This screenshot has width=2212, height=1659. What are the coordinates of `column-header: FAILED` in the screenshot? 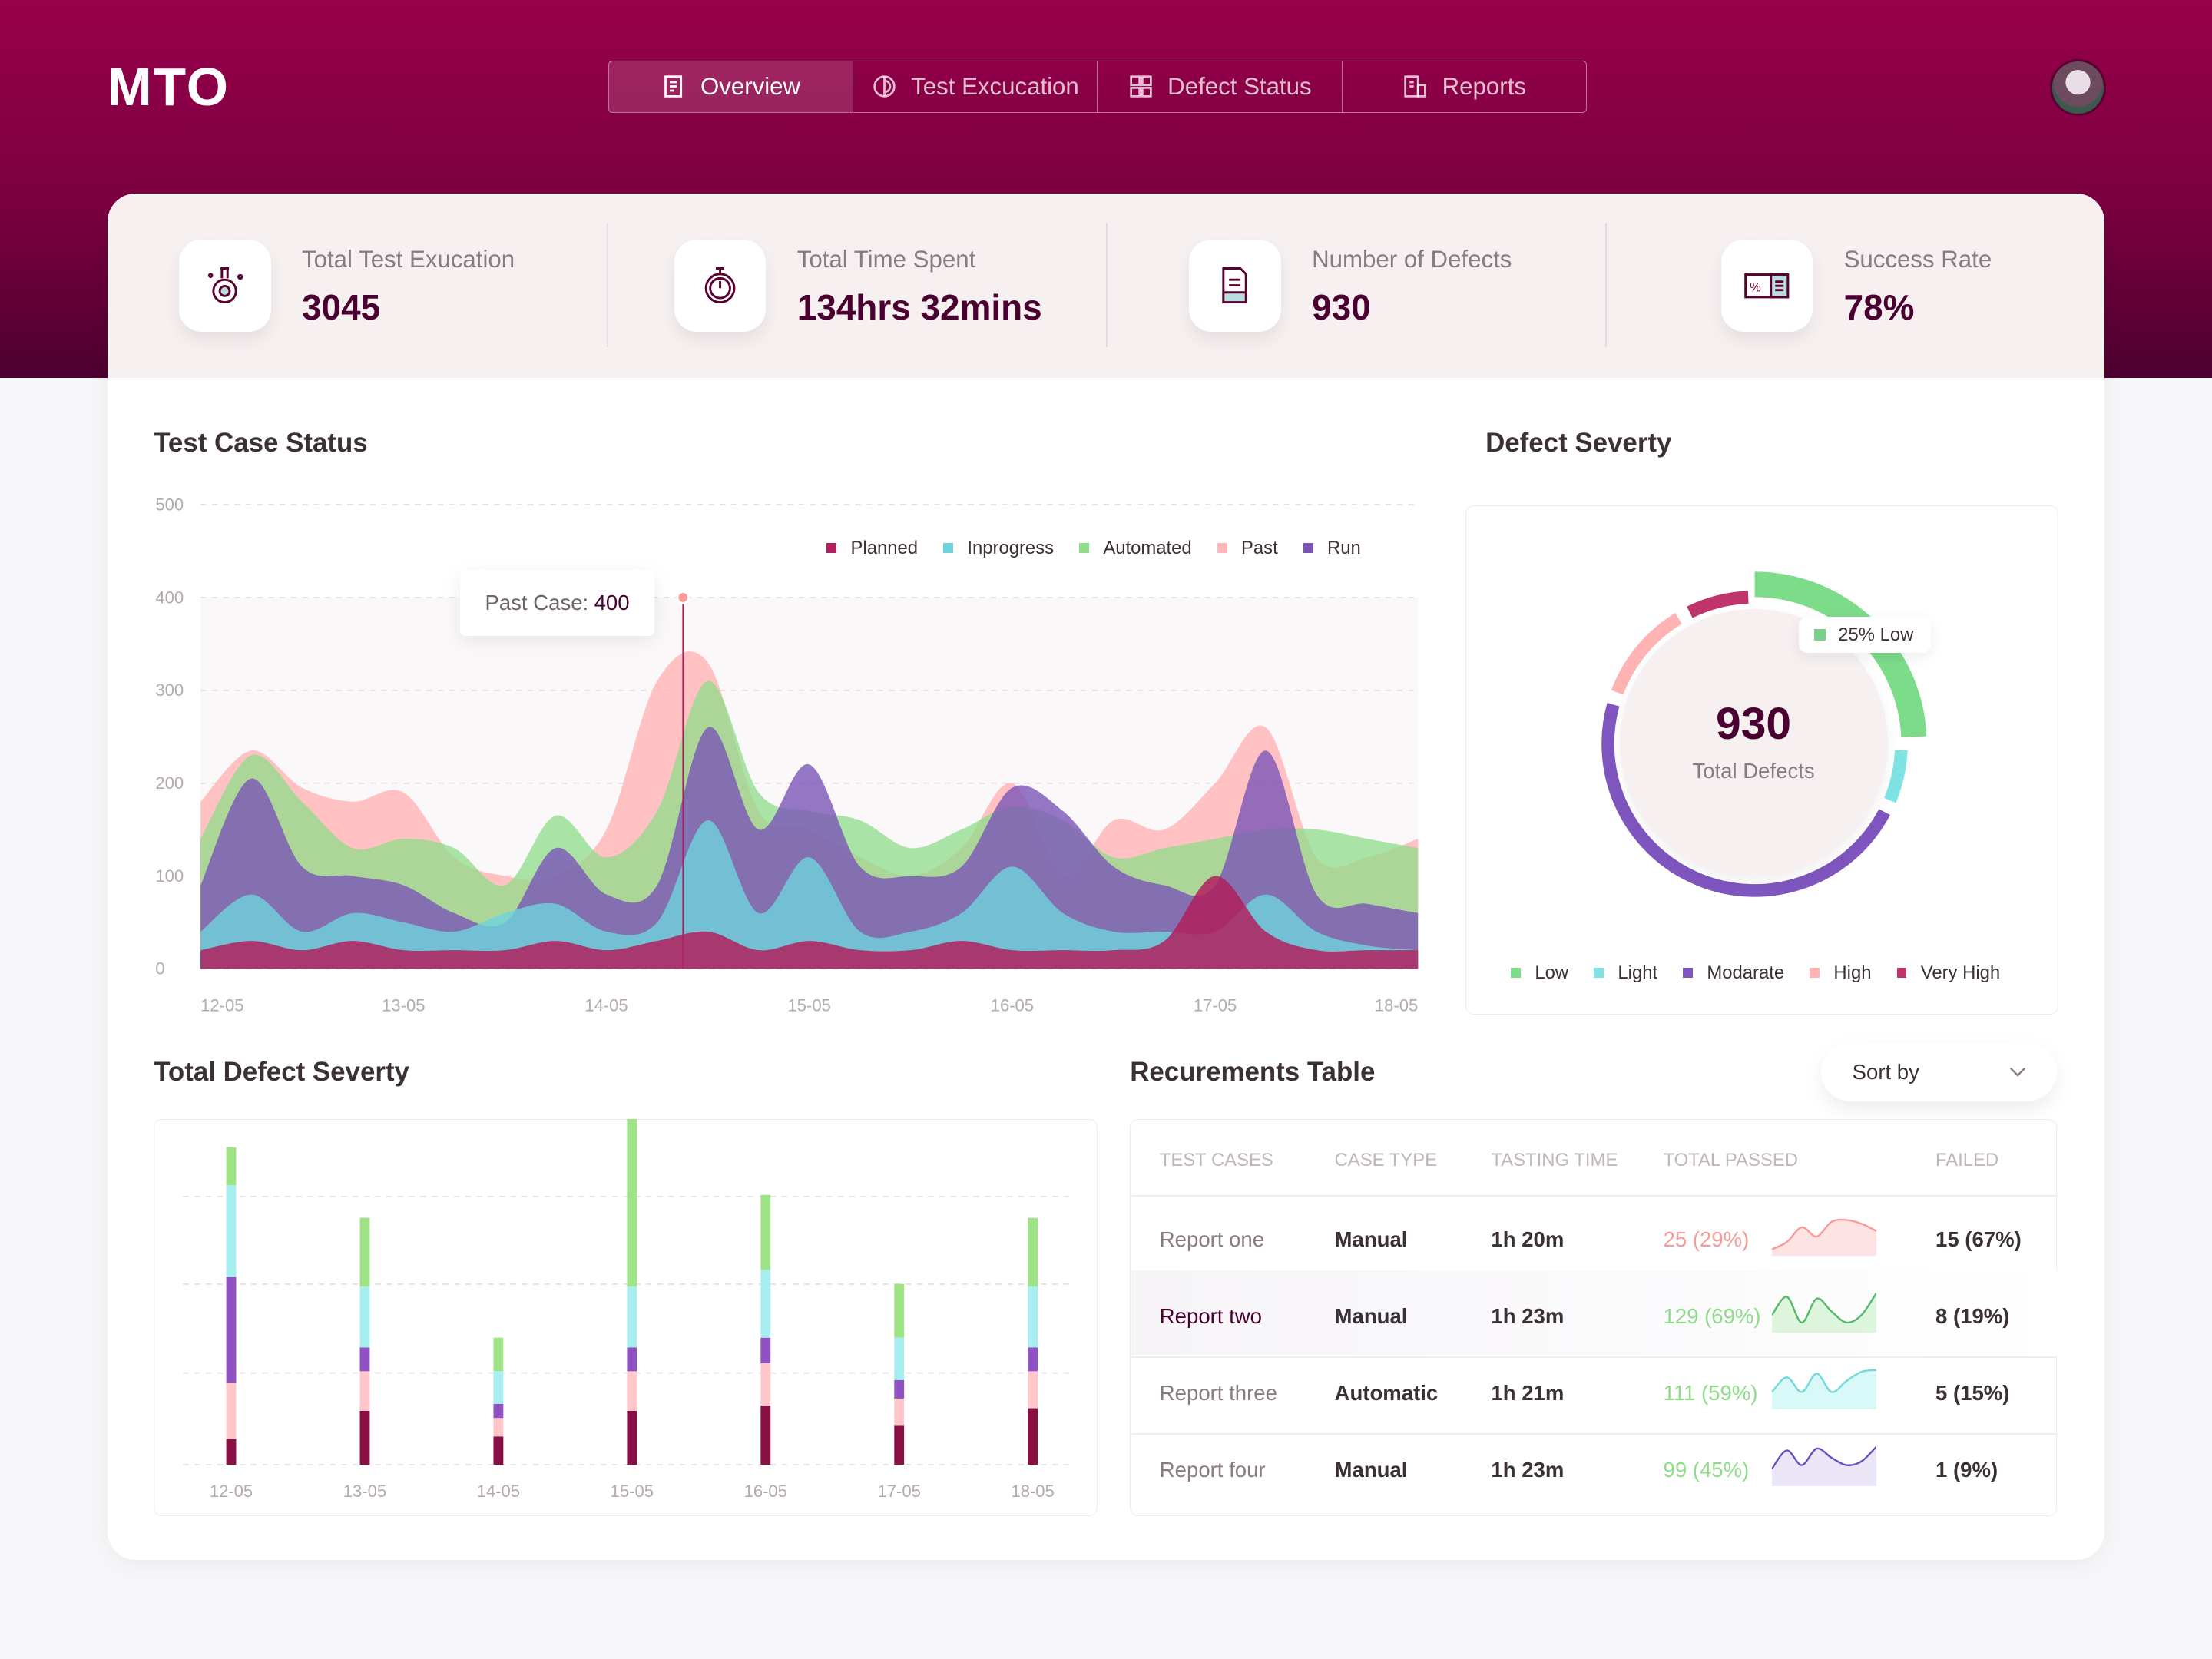 It's located at (1967, 1161).